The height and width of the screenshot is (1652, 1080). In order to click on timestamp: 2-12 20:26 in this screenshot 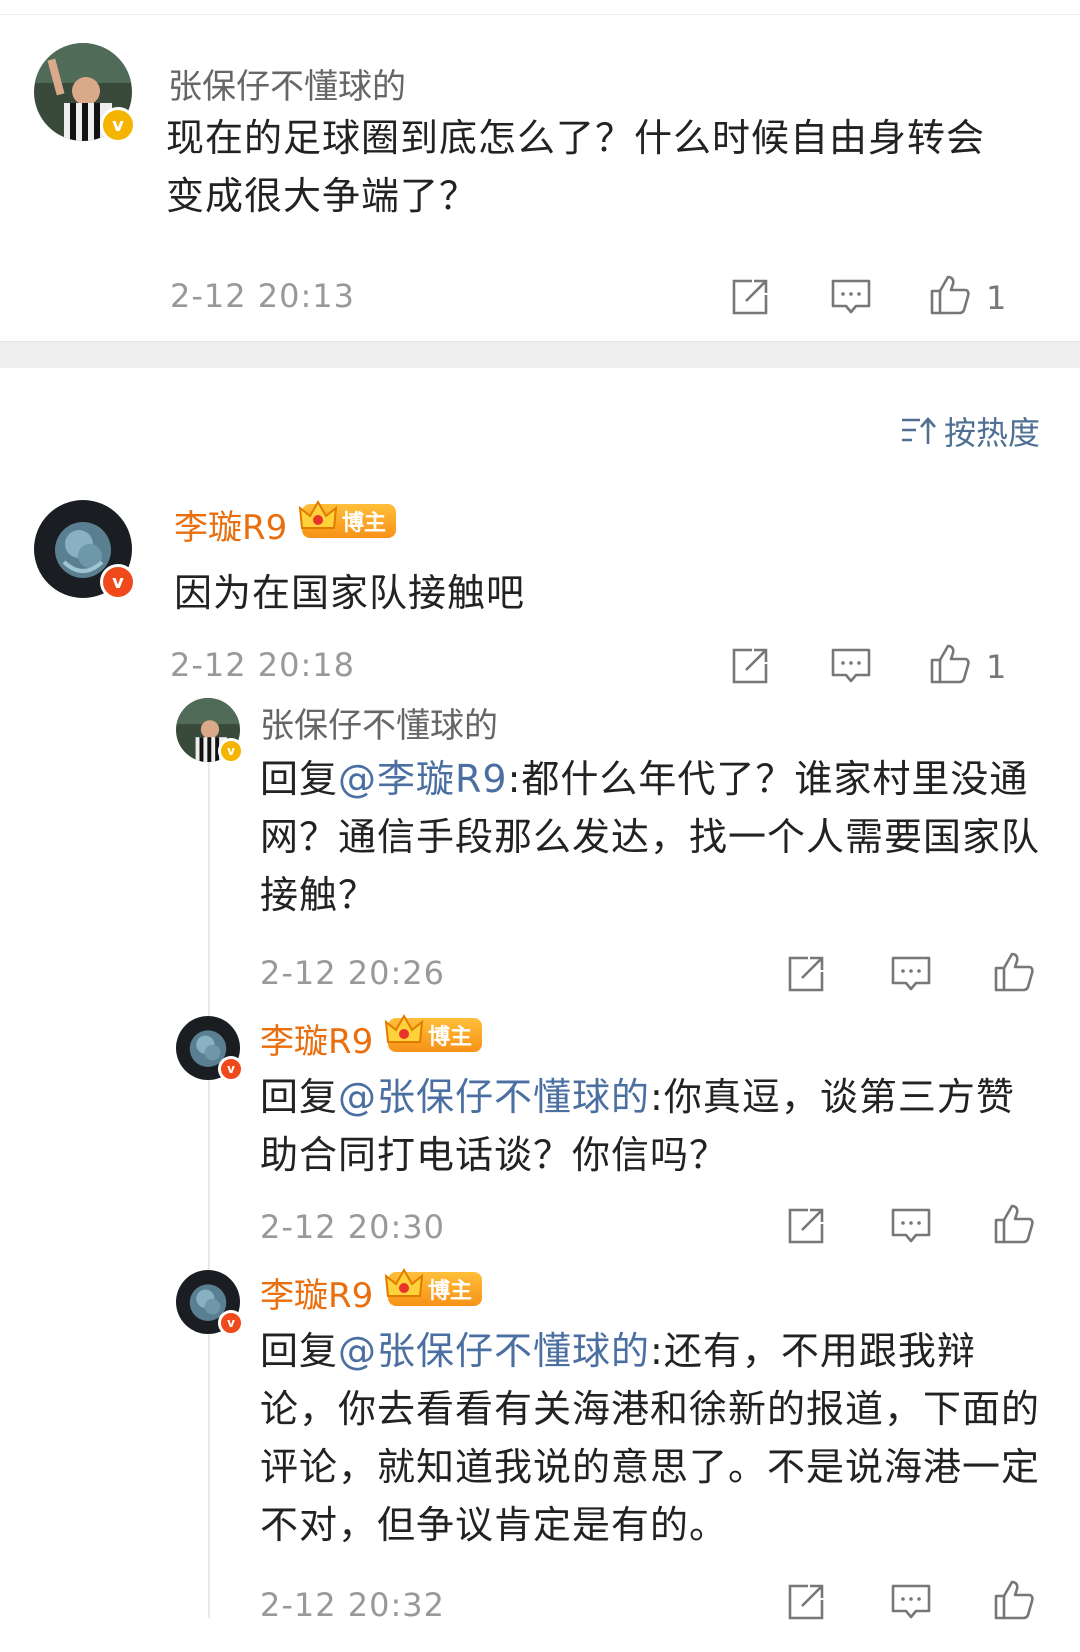, I will do `click(353, 973)`.